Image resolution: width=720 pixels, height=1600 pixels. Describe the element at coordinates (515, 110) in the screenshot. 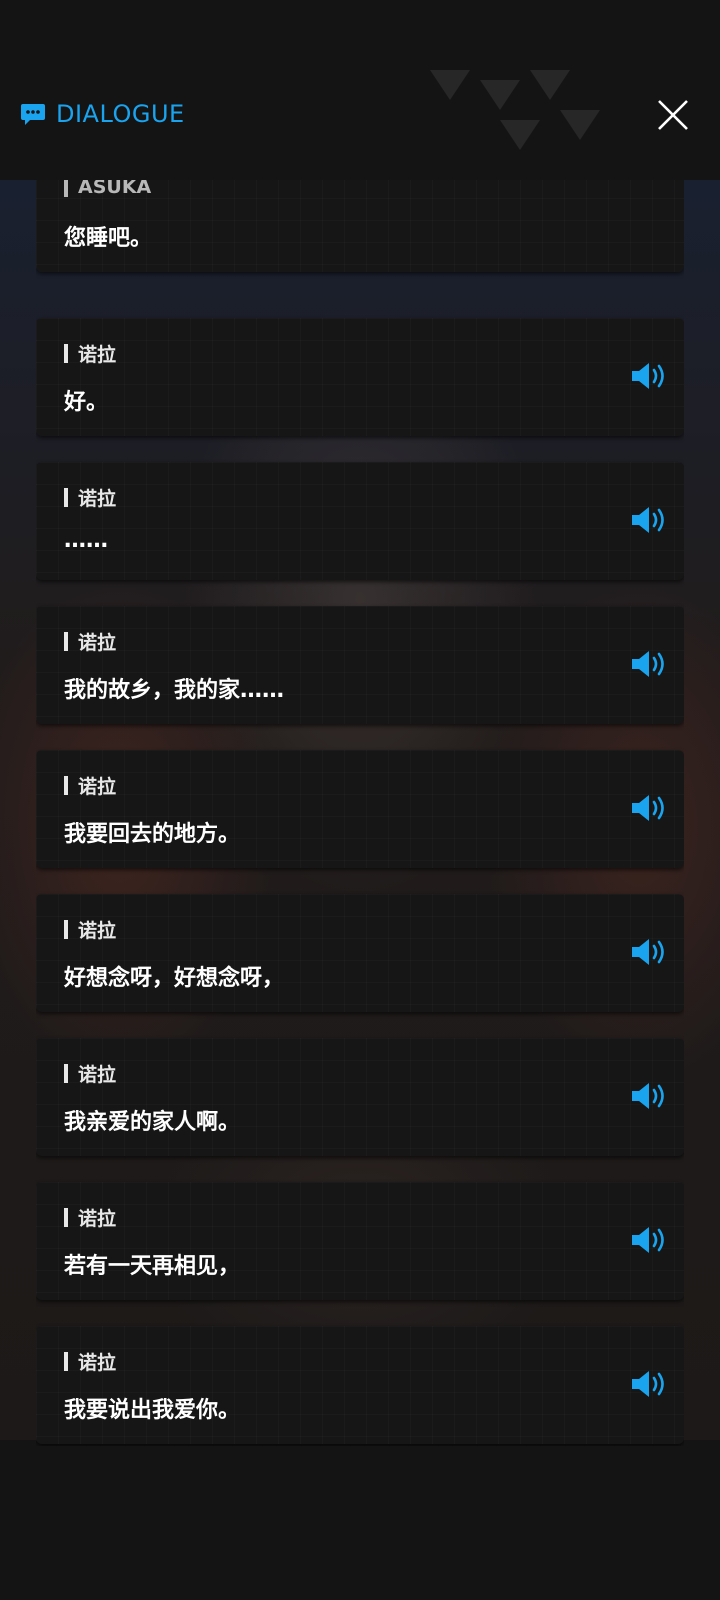

I see `decorative-triangles` at that location.